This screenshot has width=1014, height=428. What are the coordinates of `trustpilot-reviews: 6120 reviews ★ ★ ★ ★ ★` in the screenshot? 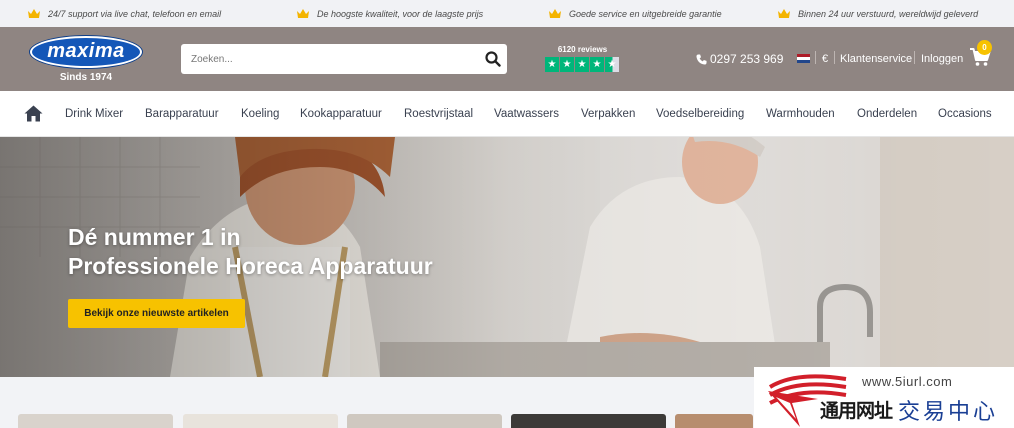 It's located at (582, 59).